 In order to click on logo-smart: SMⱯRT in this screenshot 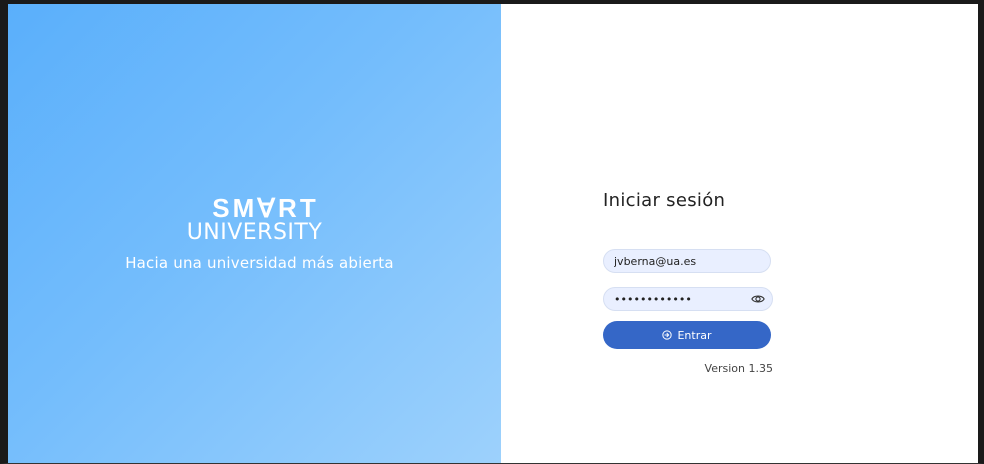, I will do `click(265, 208)`.